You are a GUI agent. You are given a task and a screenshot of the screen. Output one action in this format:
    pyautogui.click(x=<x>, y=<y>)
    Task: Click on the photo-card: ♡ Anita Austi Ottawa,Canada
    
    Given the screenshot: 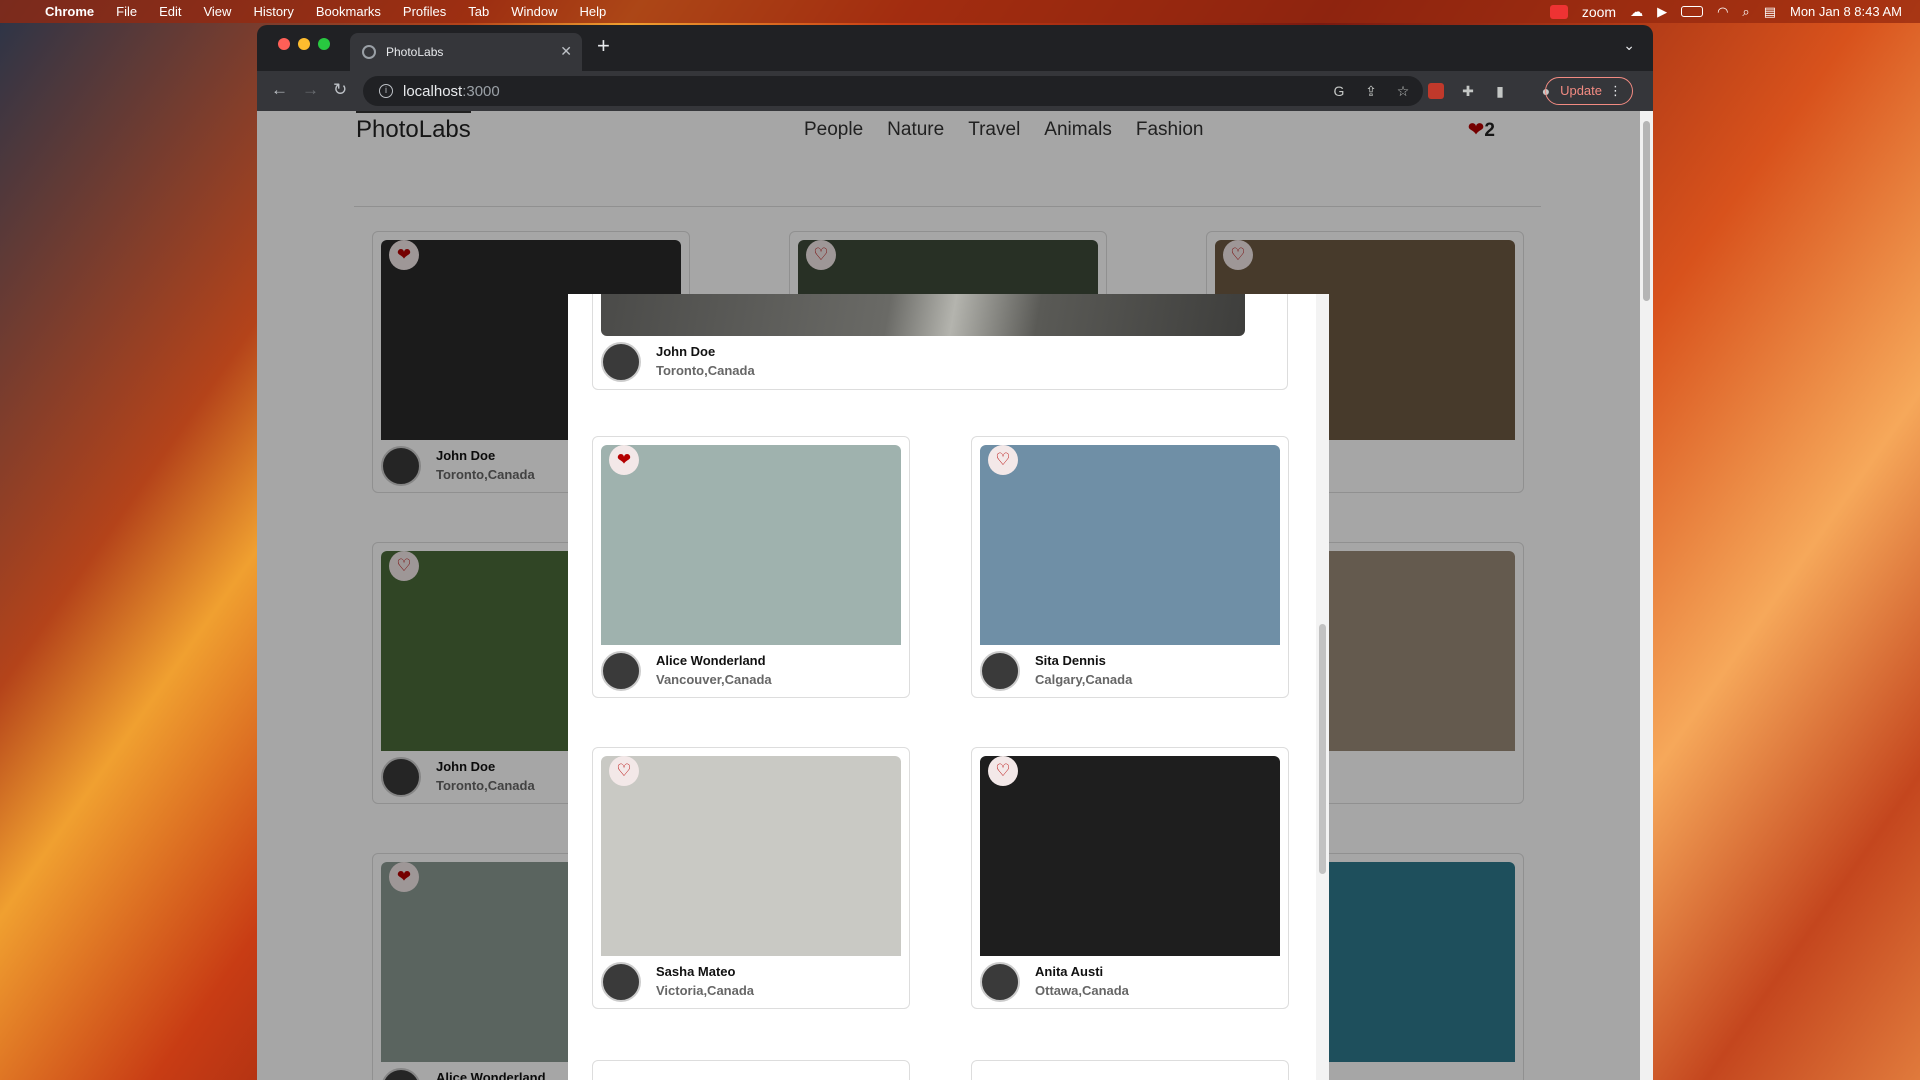 What is the action you would take?
    pyautogui.click(x=1130, y=878)
    